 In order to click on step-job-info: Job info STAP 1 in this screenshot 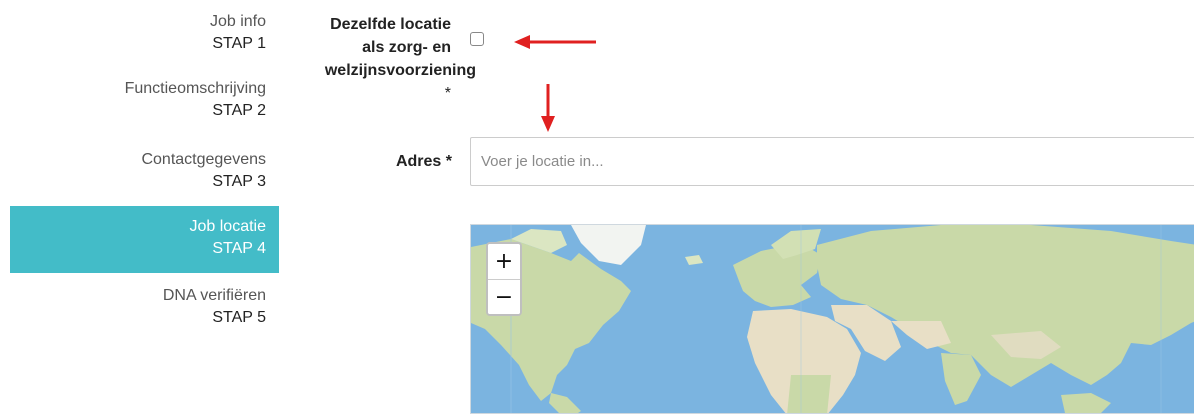, I will do `click(144, 33)`.